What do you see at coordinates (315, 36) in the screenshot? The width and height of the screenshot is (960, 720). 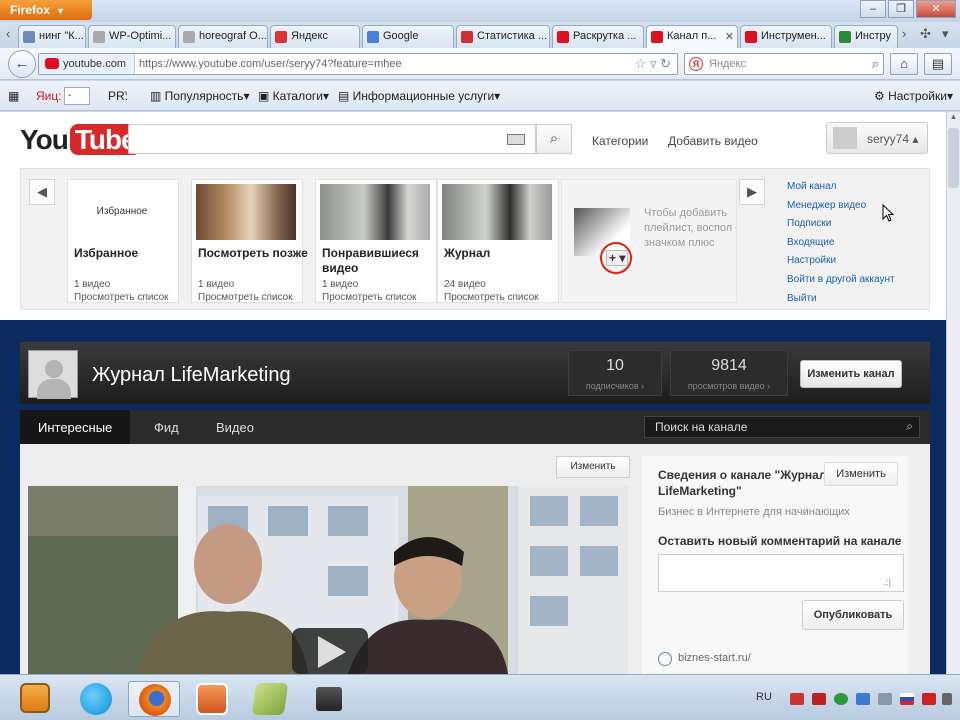 I see `browser-tab: Яндекс` at bounding box center [315, 36].